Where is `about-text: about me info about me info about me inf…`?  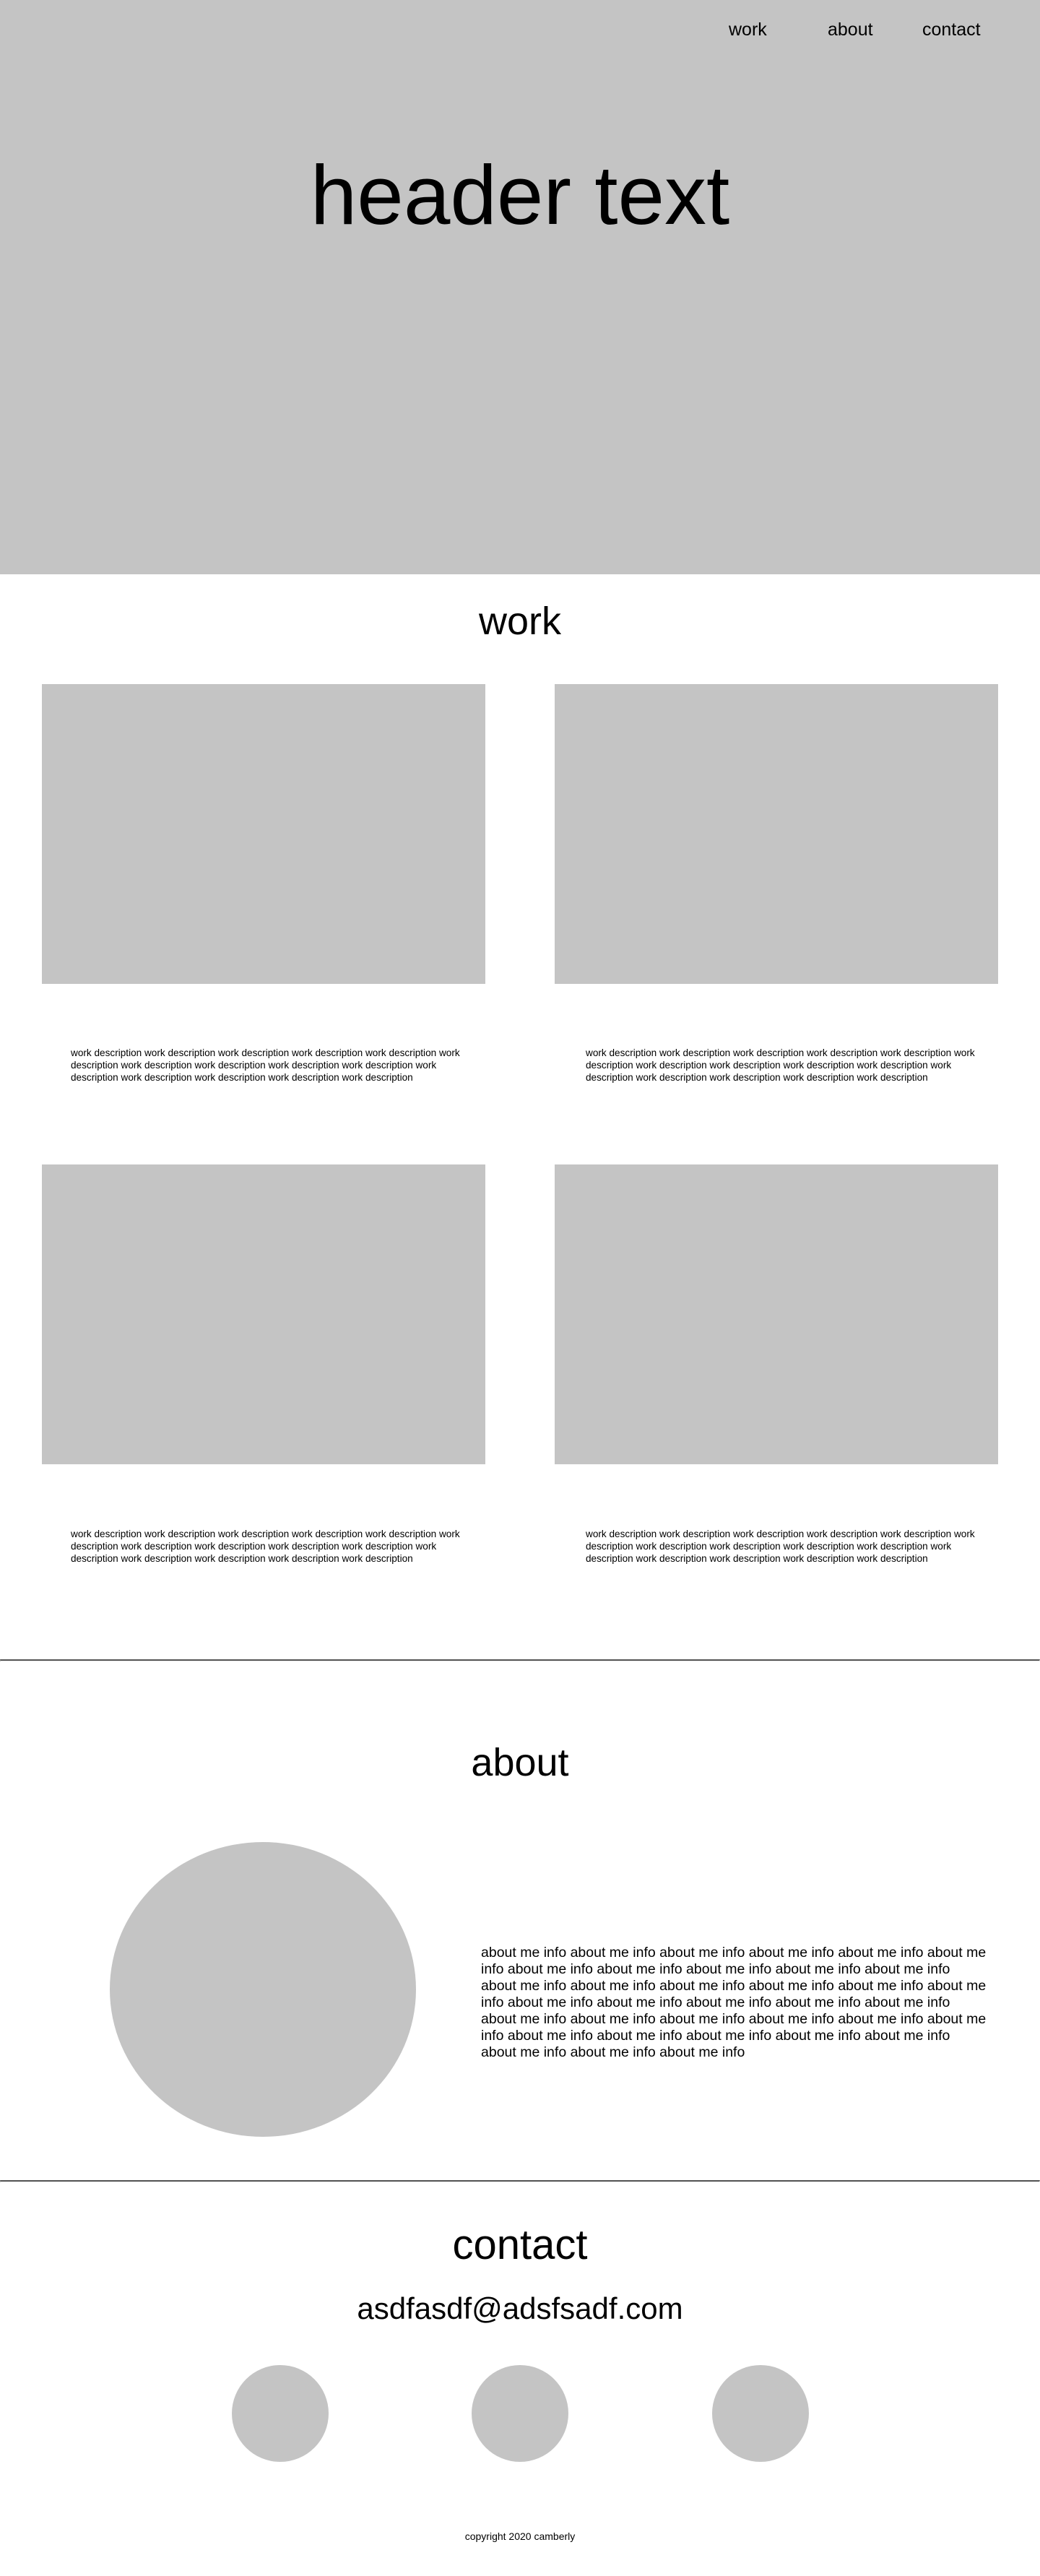 about-text: about me info about me info about me inf… is located at coordinates (734, 2002).